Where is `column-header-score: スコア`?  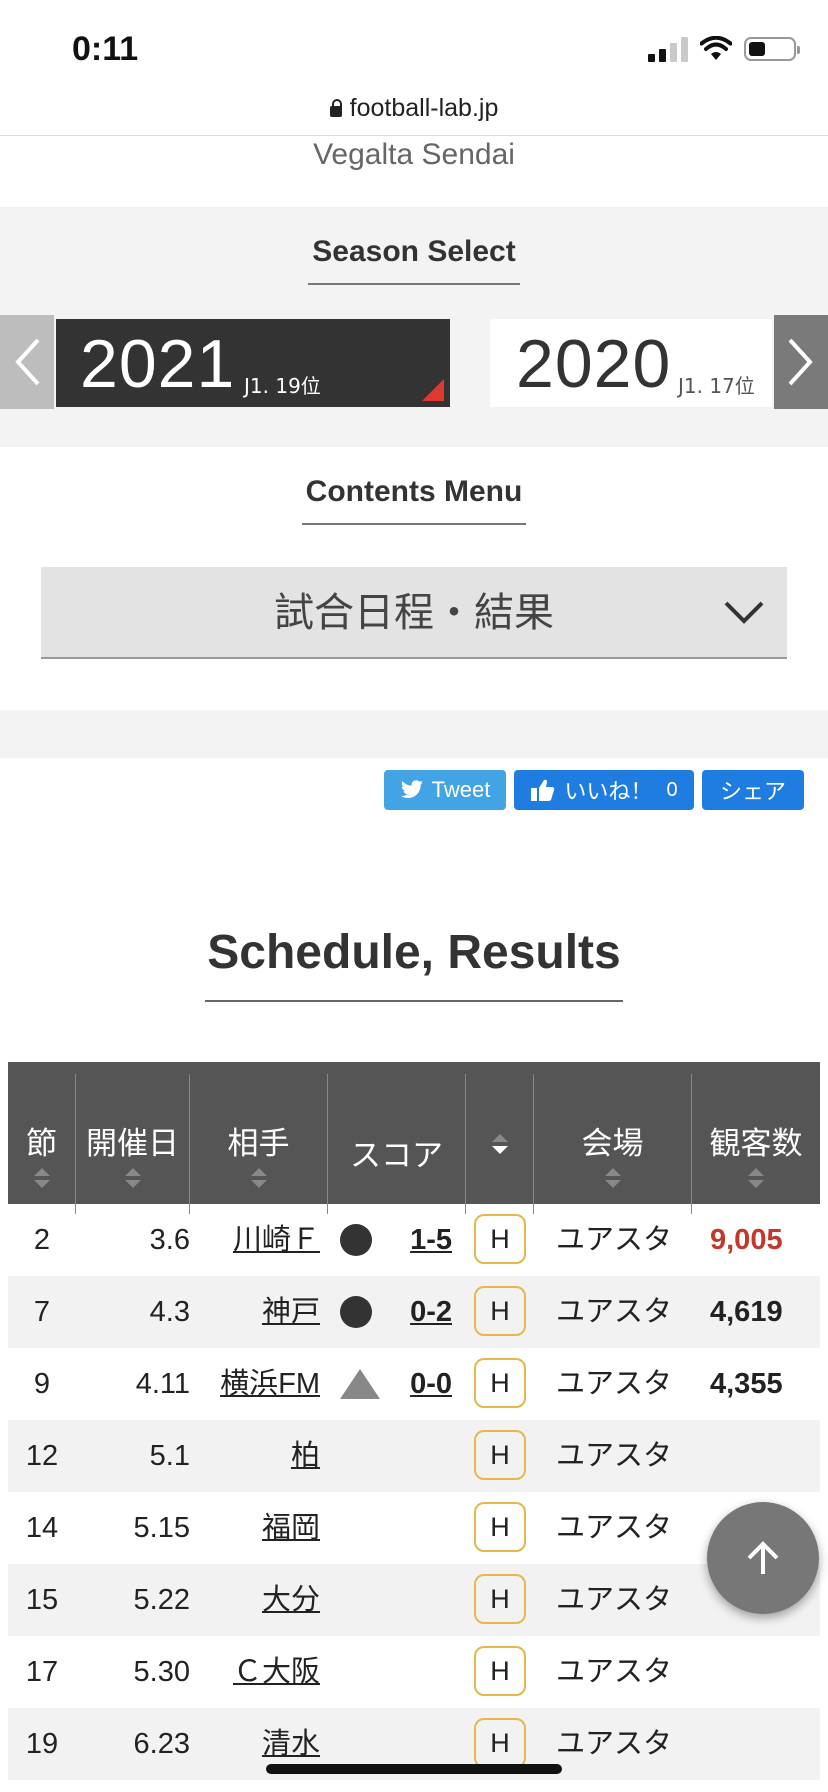 column-header-score: スコア is located at coordinates (397, 1144).